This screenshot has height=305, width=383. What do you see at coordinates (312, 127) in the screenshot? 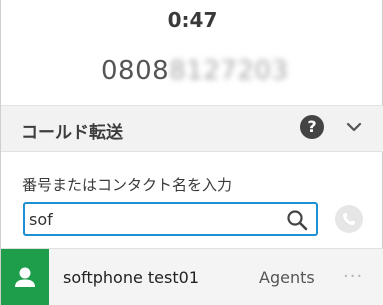
I see `help-icon: ?` at bounding box center [312, 127].